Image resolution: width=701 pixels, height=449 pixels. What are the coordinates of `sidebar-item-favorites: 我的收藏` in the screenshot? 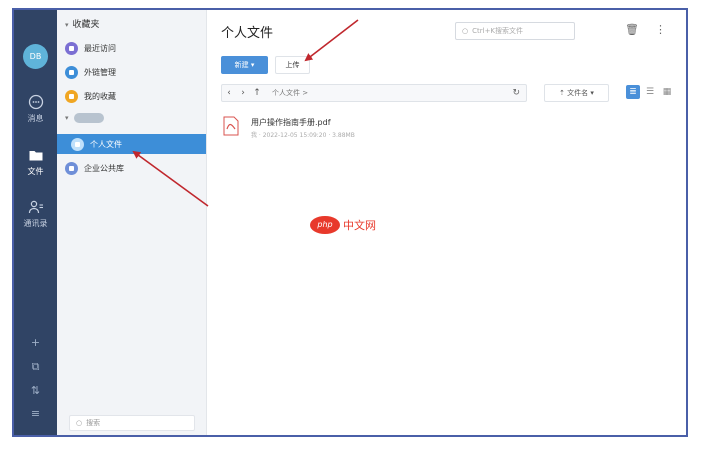 It's located at (135, 96).